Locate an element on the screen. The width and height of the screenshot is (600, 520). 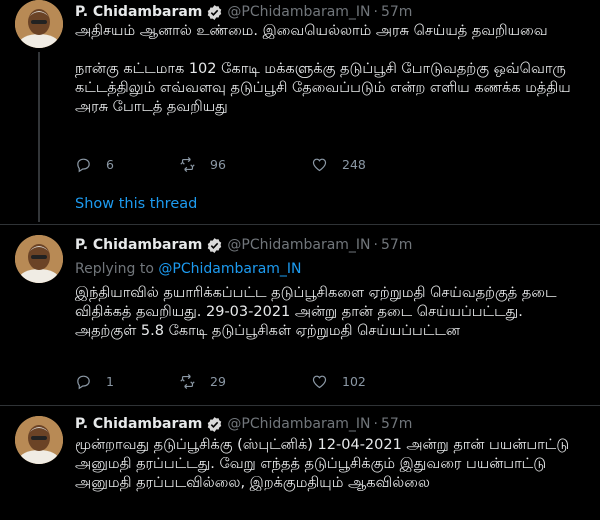
retweet-button: 29 is located at coordinates (202, 381).